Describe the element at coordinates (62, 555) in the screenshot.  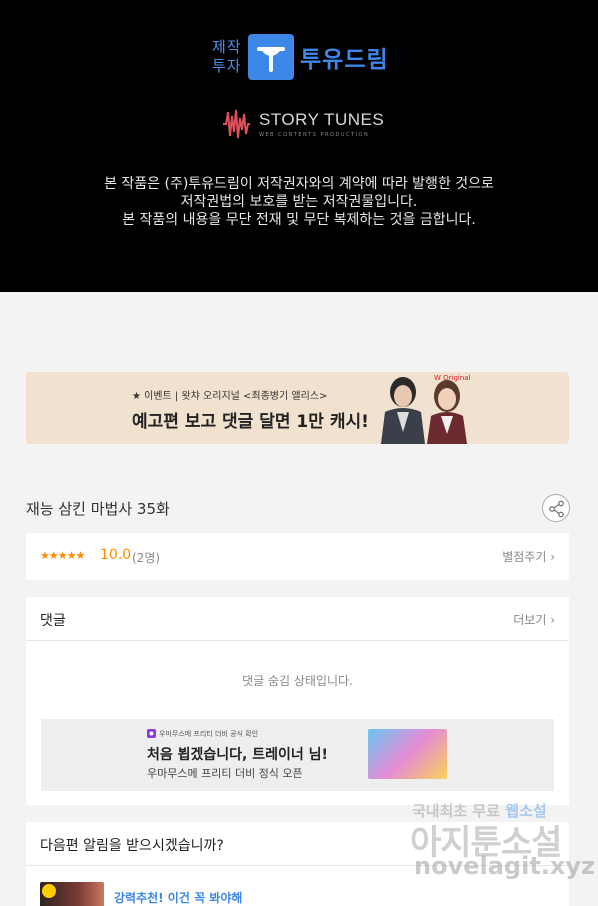
I see `rating-stars: ★★★★★` at that location.